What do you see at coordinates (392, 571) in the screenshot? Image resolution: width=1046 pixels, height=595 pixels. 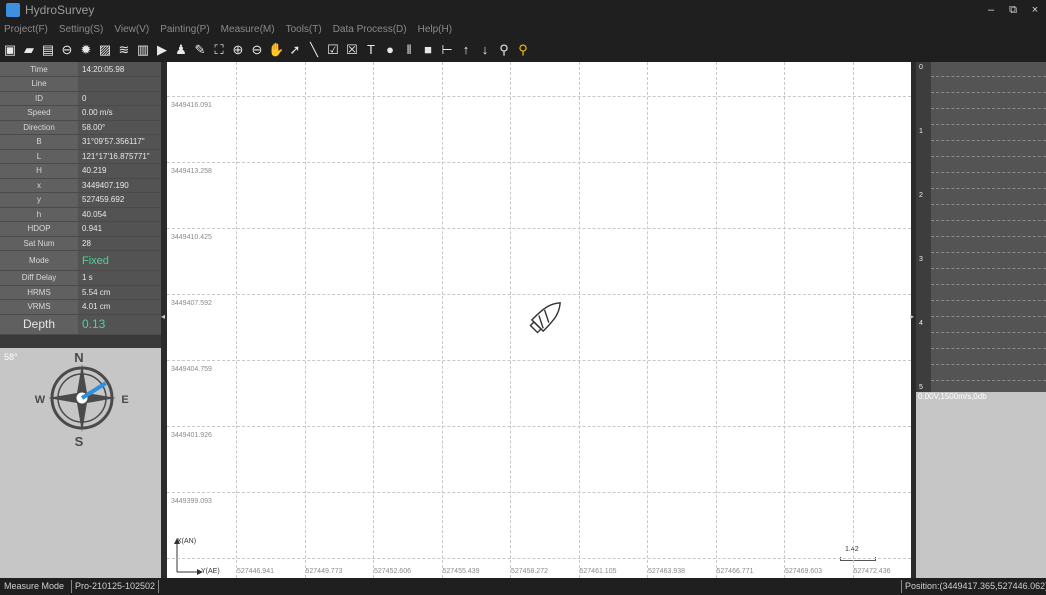 I see `x-axis-label: 527452.606` at bounding box center [392, 571].